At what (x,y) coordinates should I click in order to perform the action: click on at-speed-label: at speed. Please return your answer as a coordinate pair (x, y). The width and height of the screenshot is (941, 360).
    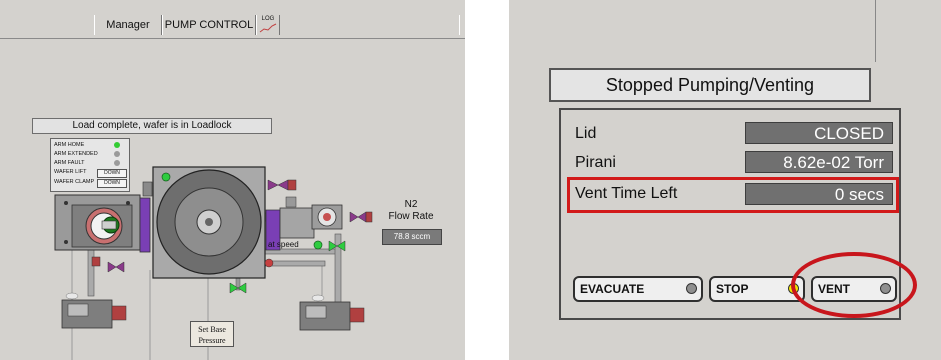
    Looking at the image, I should click on (283, 244).